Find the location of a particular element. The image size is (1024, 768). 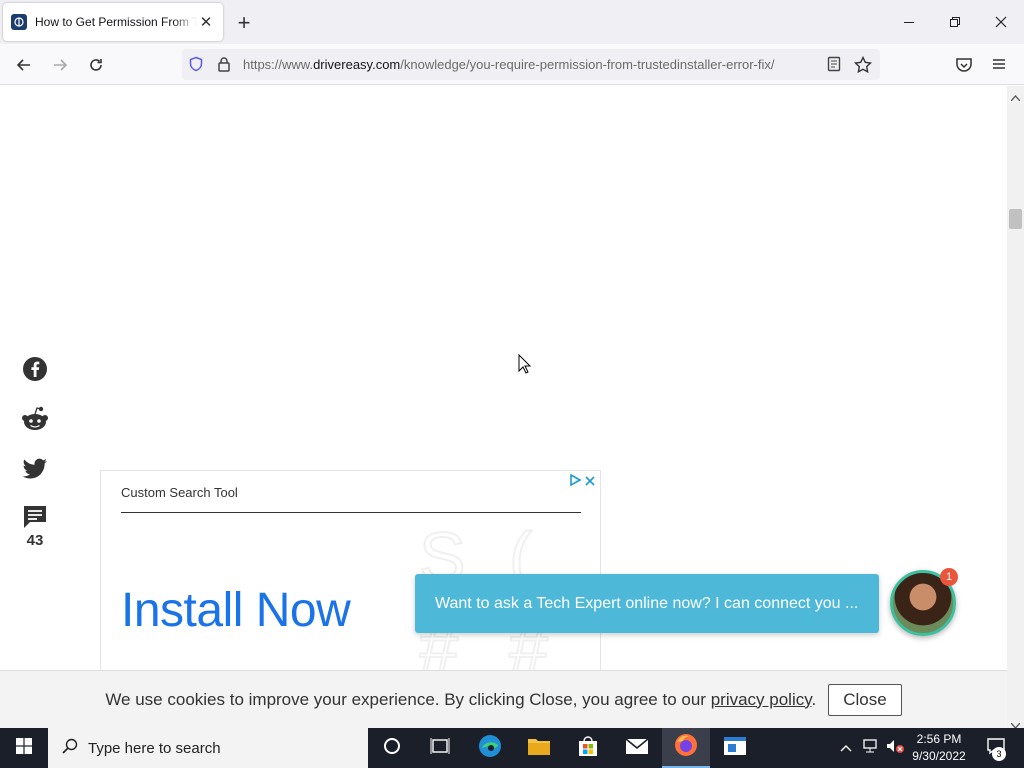

reddit-icon is located at coordinates (35, 421).